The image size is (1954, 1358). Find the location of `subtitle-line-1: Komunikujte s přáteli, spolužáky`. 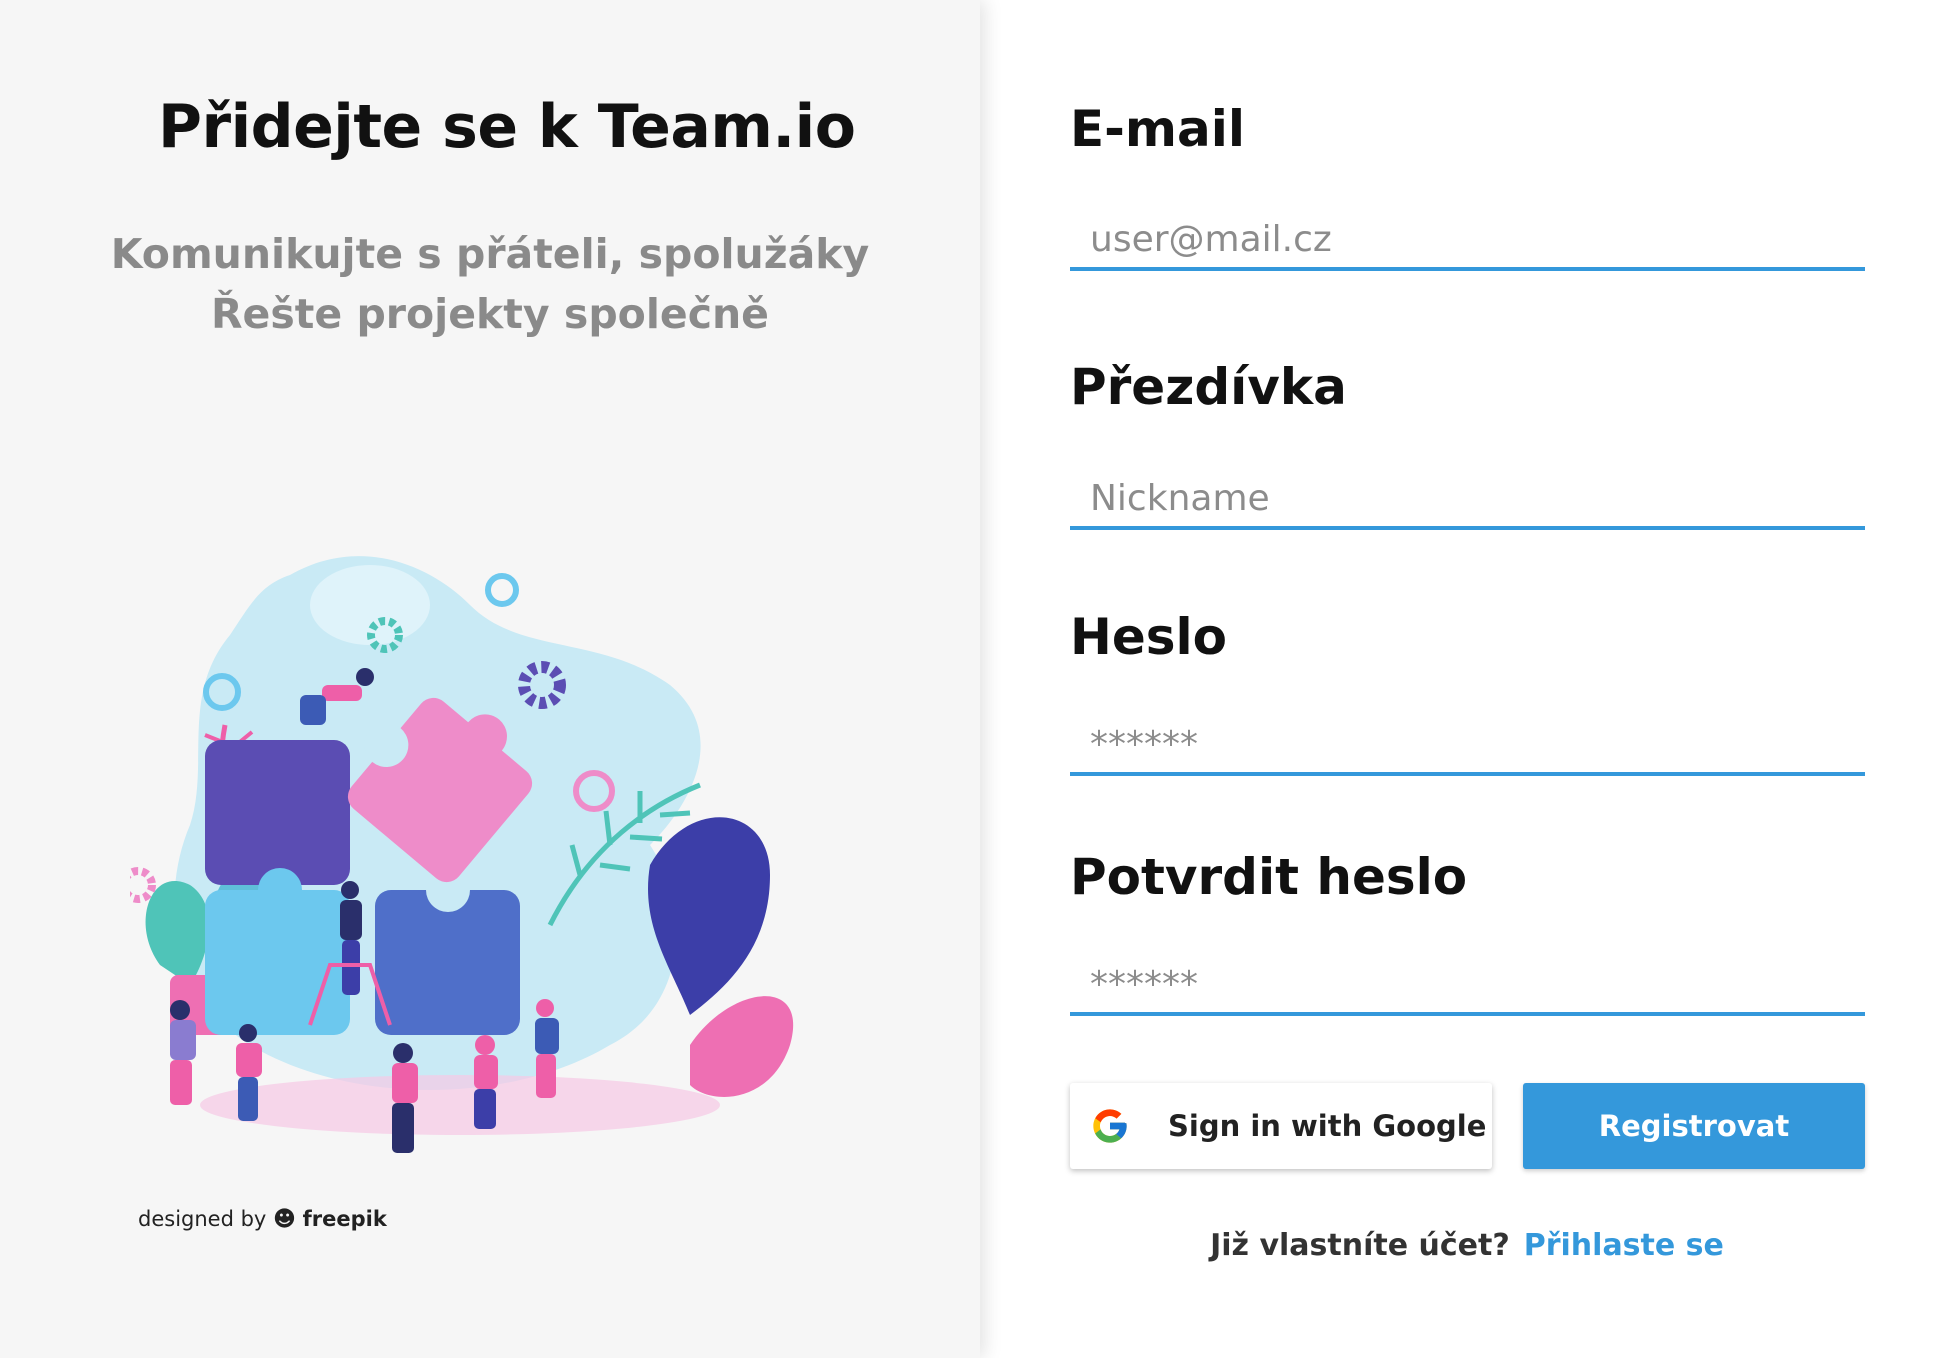

subtitle-line-1: Komunikujte s přáteli, spolužáky is located at coordinates (490, 254).